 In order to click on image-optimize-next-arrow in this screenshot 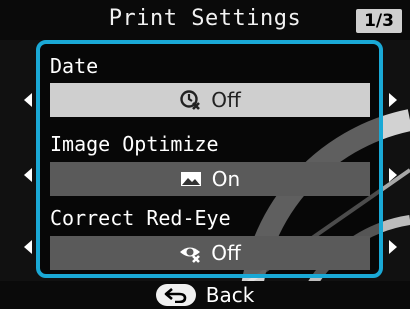, I will do `click(393, 175)`.